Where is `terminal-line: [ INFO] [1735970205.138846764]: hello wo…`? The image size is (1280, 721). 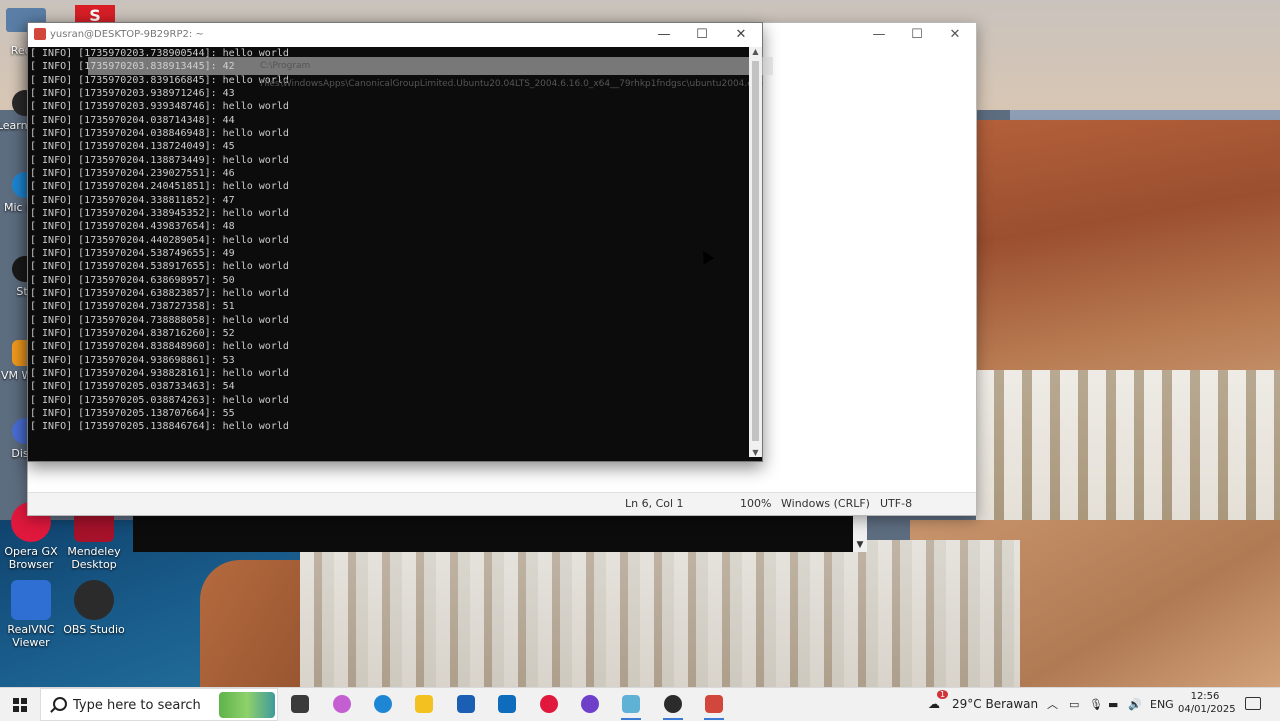
terminal-line: [ INFO] [1735970205.138846764]: hello wo… is located at coordinates (159, 427).